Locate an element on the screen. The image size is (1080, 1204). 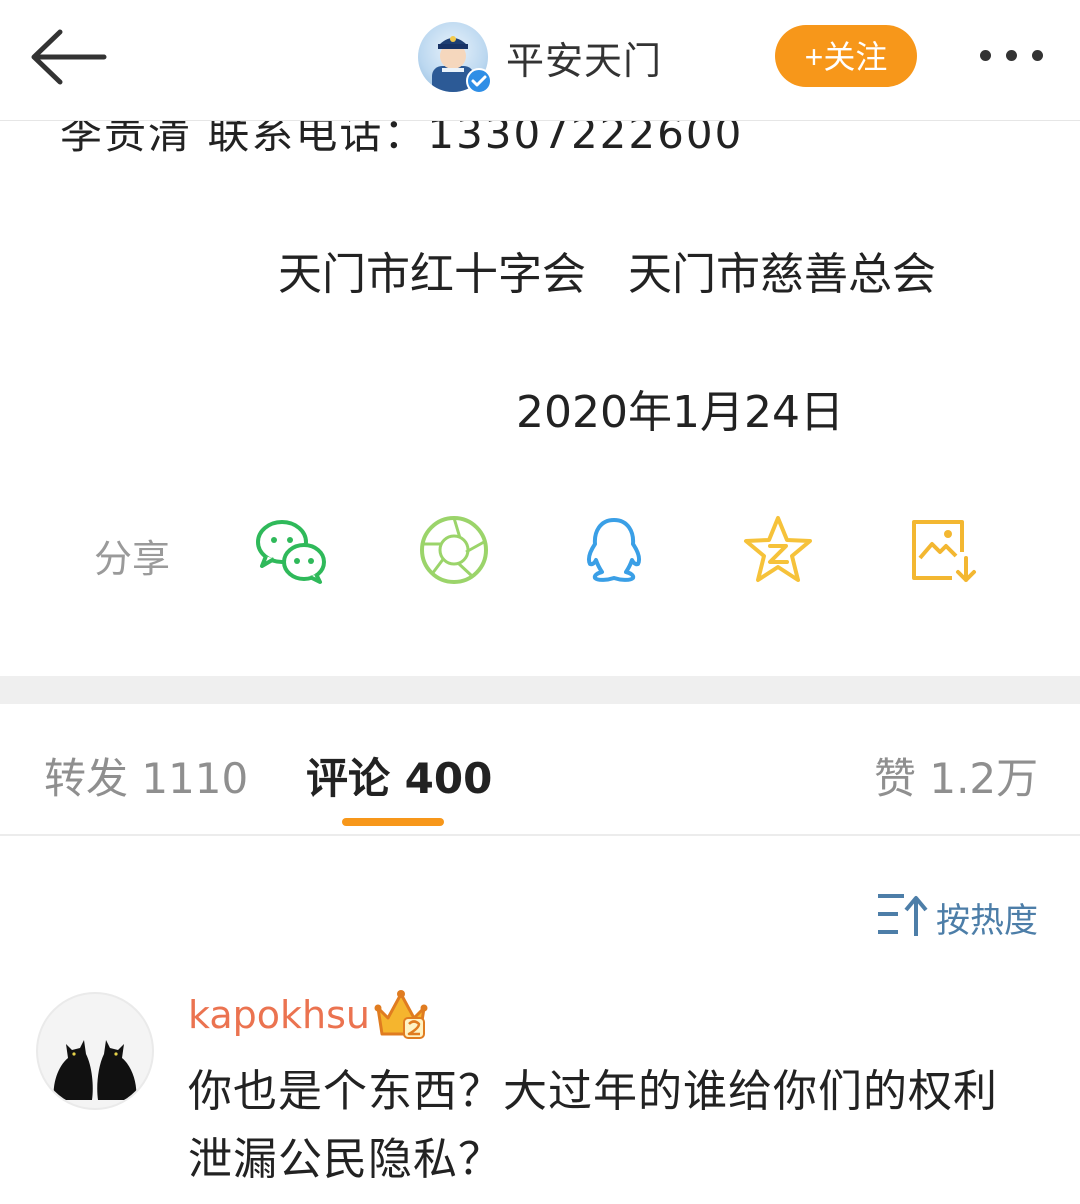
sort-button is located at coordinates (904, 915).